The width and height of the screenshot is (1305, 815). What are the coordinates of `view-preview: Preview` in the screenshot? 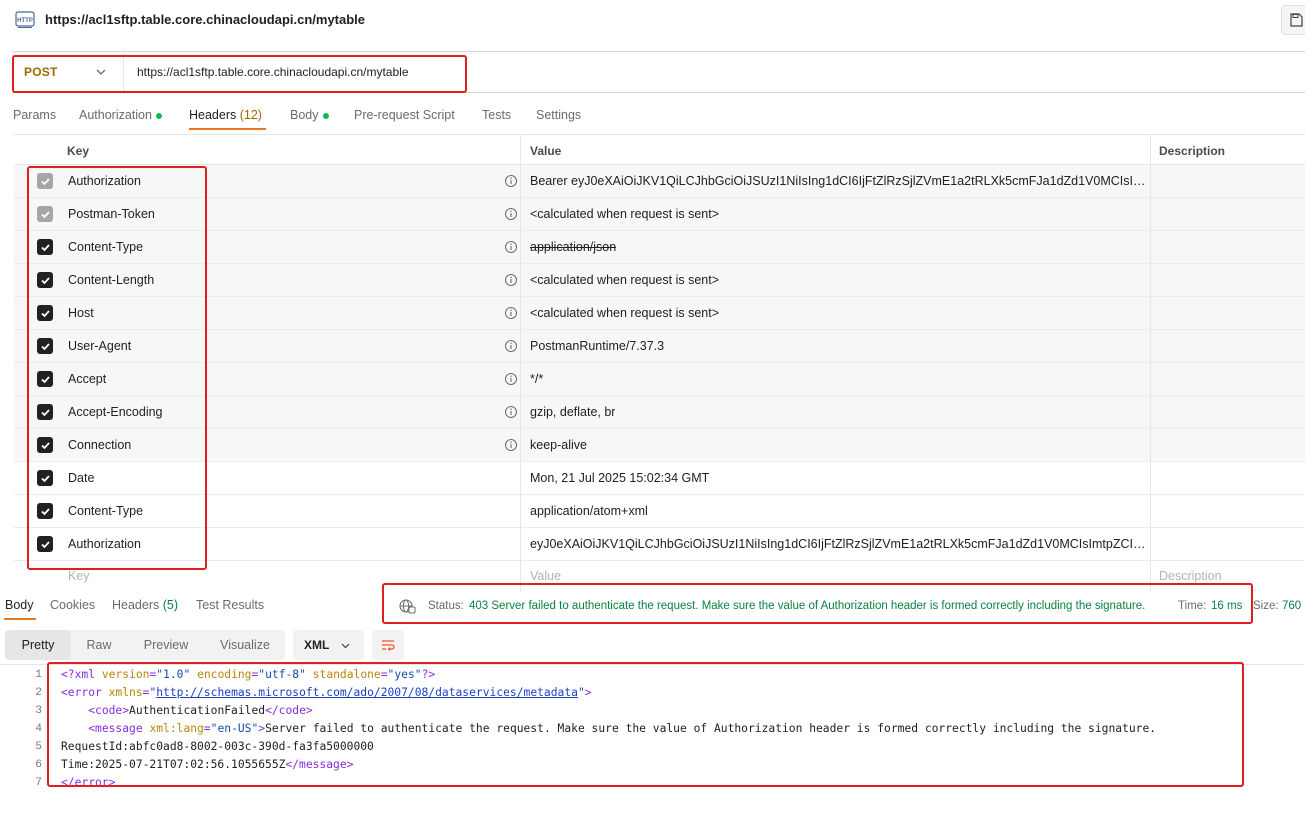 It's located at (166, 645).